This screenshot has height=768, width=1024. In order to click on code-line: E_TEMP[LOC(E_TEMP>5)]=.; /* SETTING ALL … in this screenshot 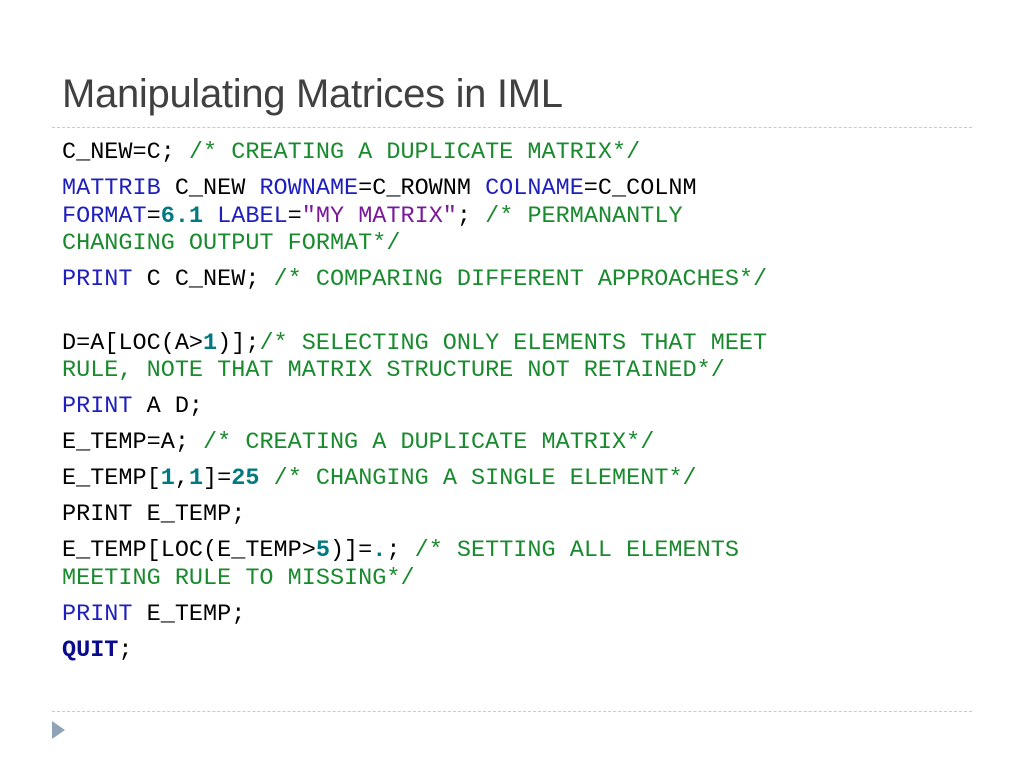, I will do `click(512, 564)`.